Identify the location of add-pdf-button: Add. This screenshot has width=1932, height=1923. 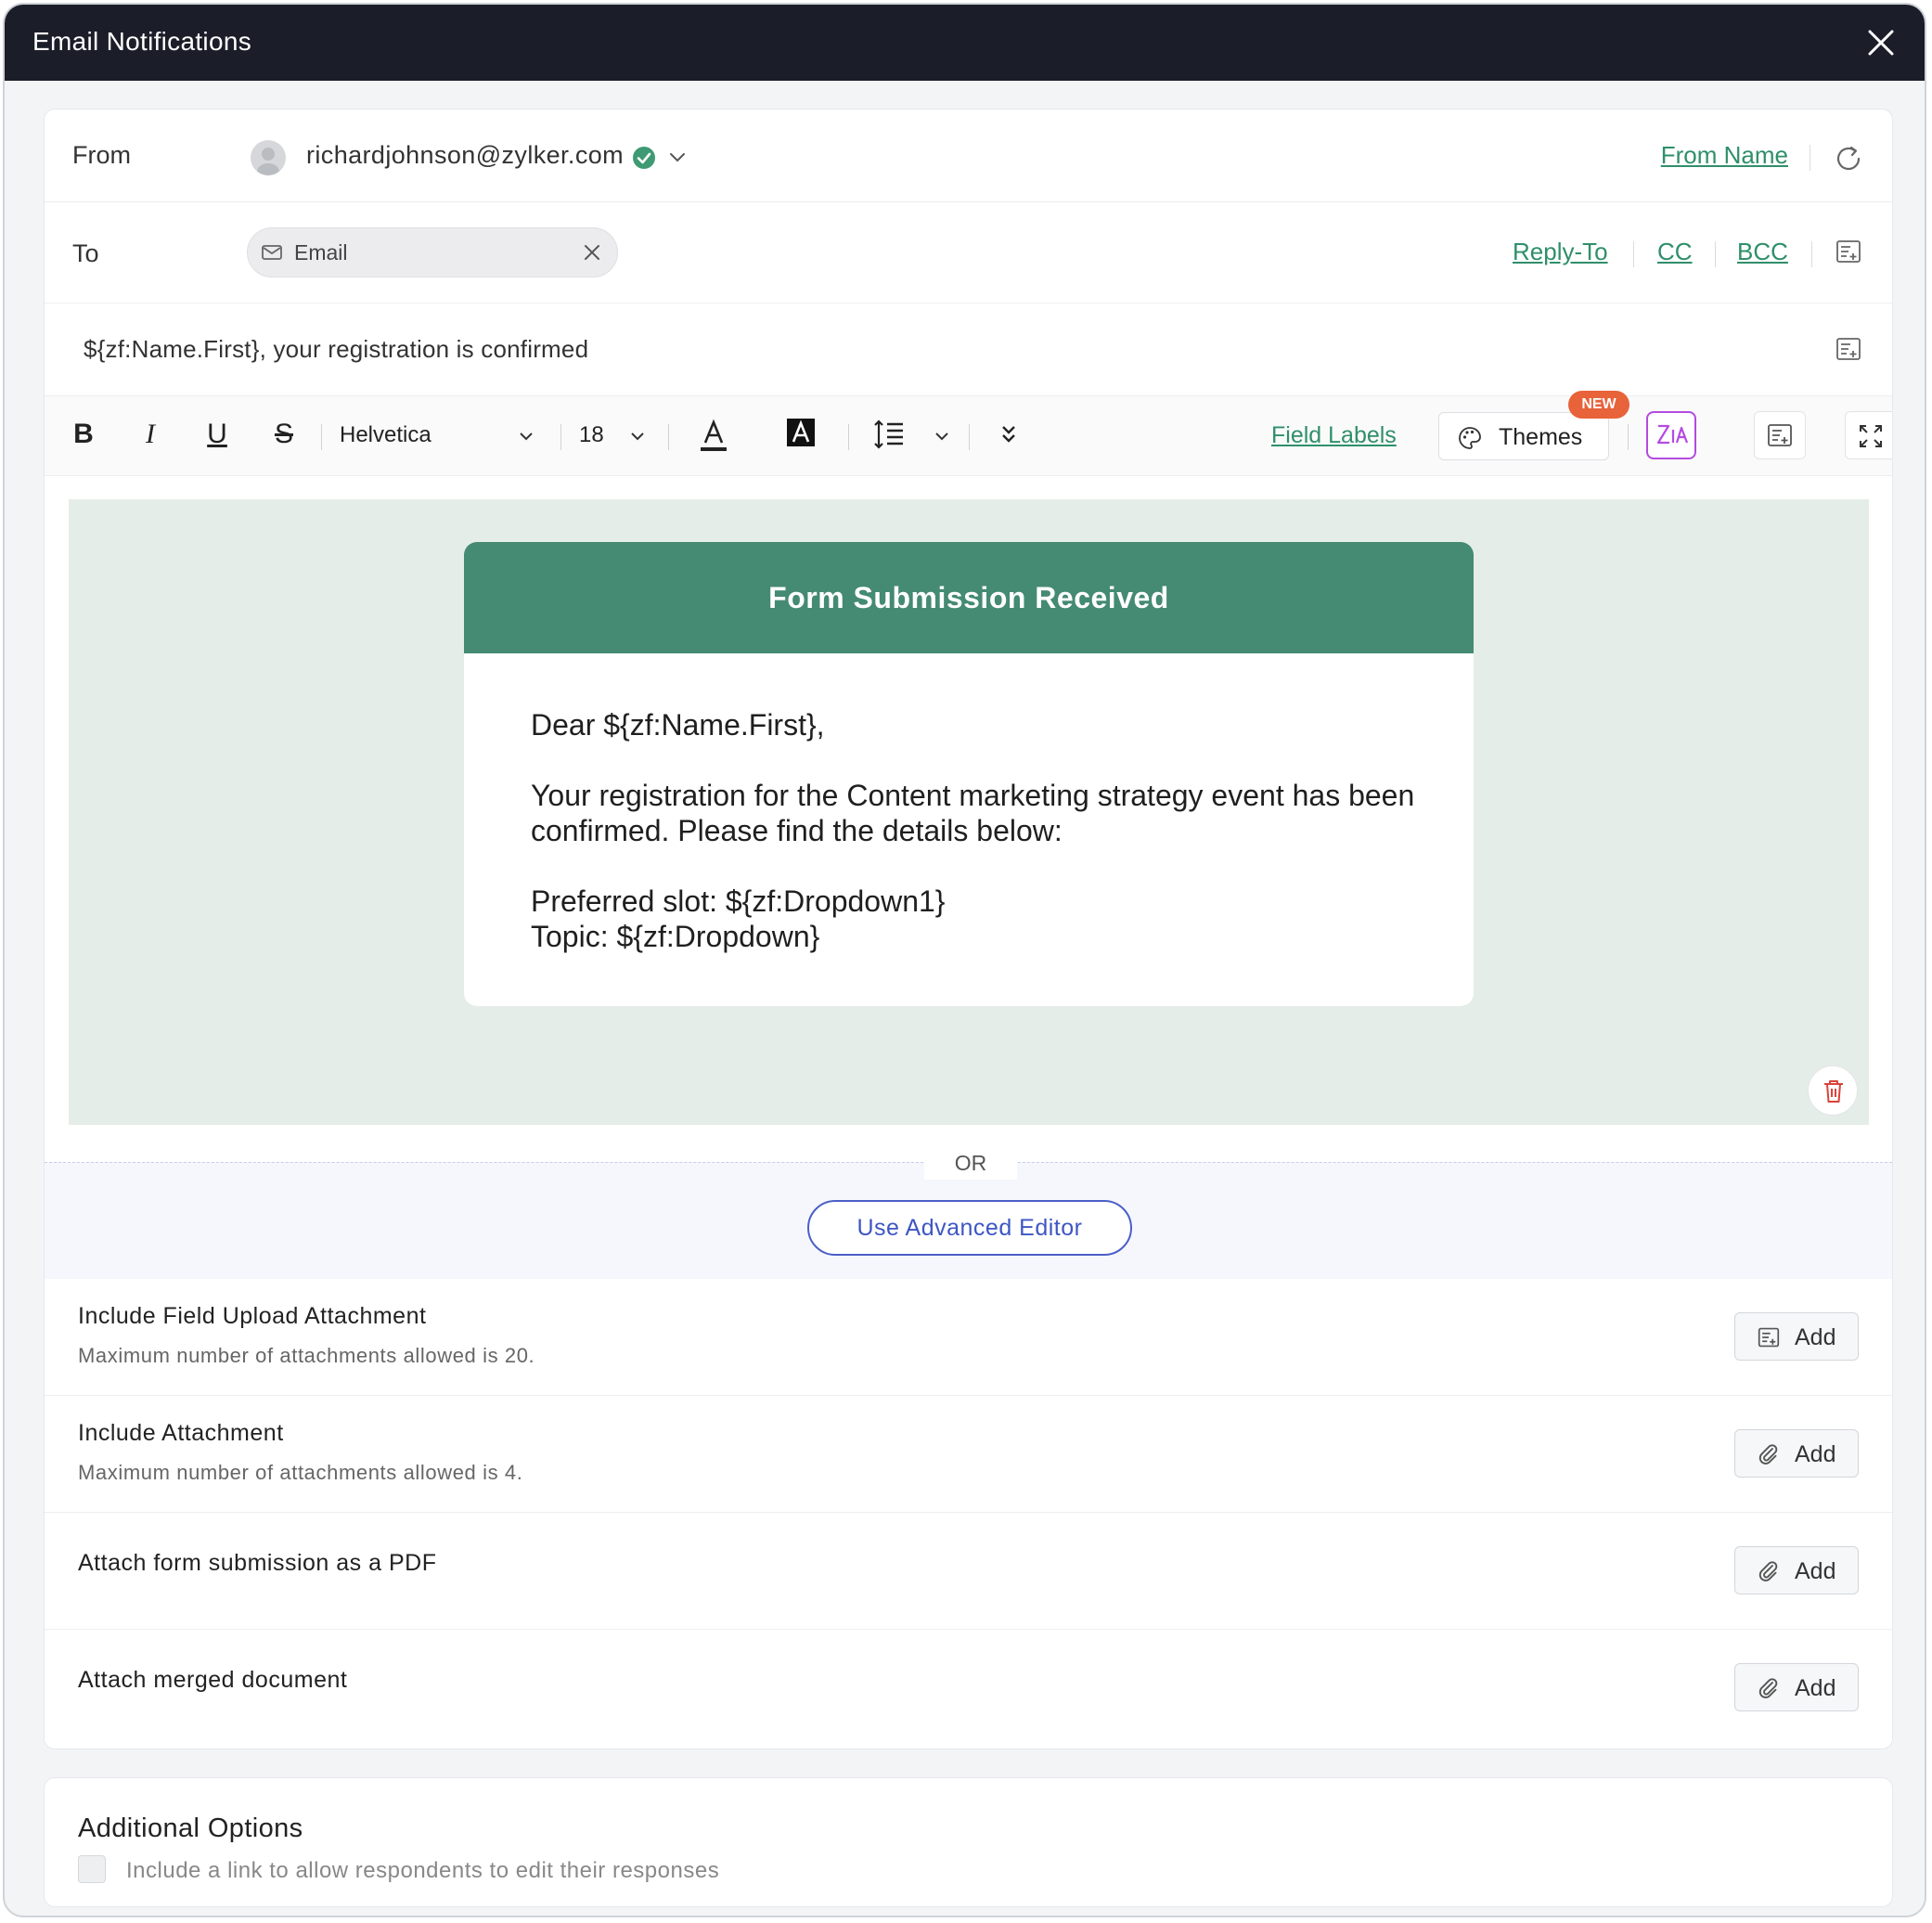
(1796, 1570).